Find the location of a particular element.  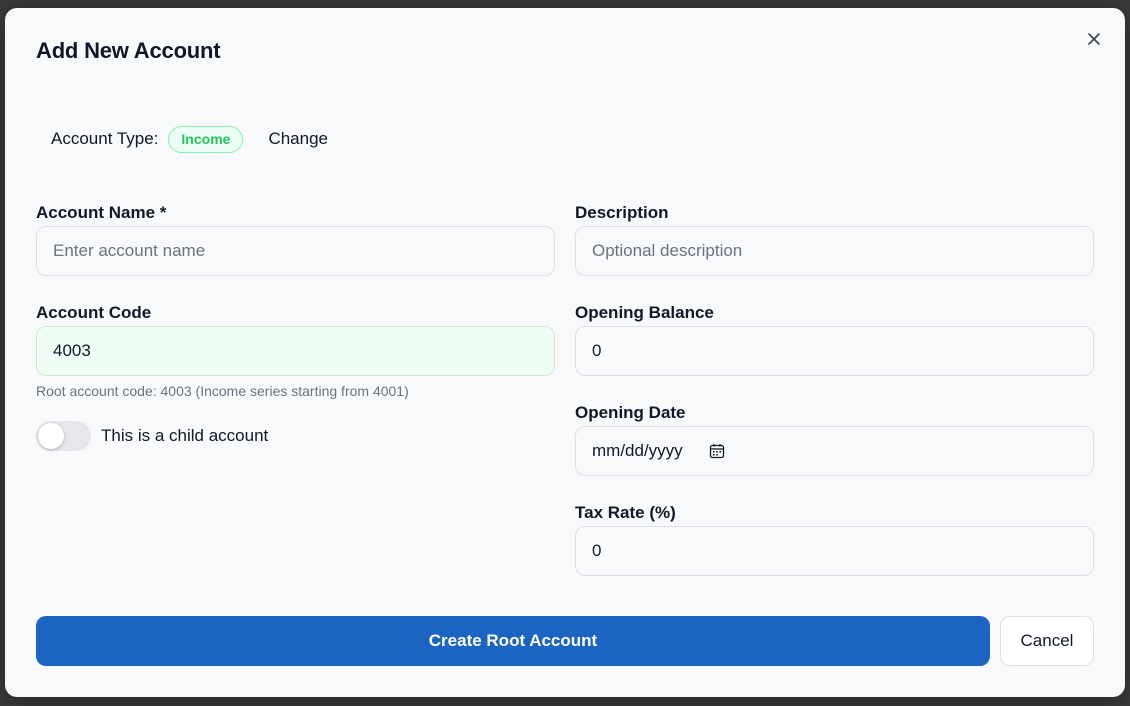

opening-date-placeholder: mm/dd/yyyy is located at coordinates (637, 450).